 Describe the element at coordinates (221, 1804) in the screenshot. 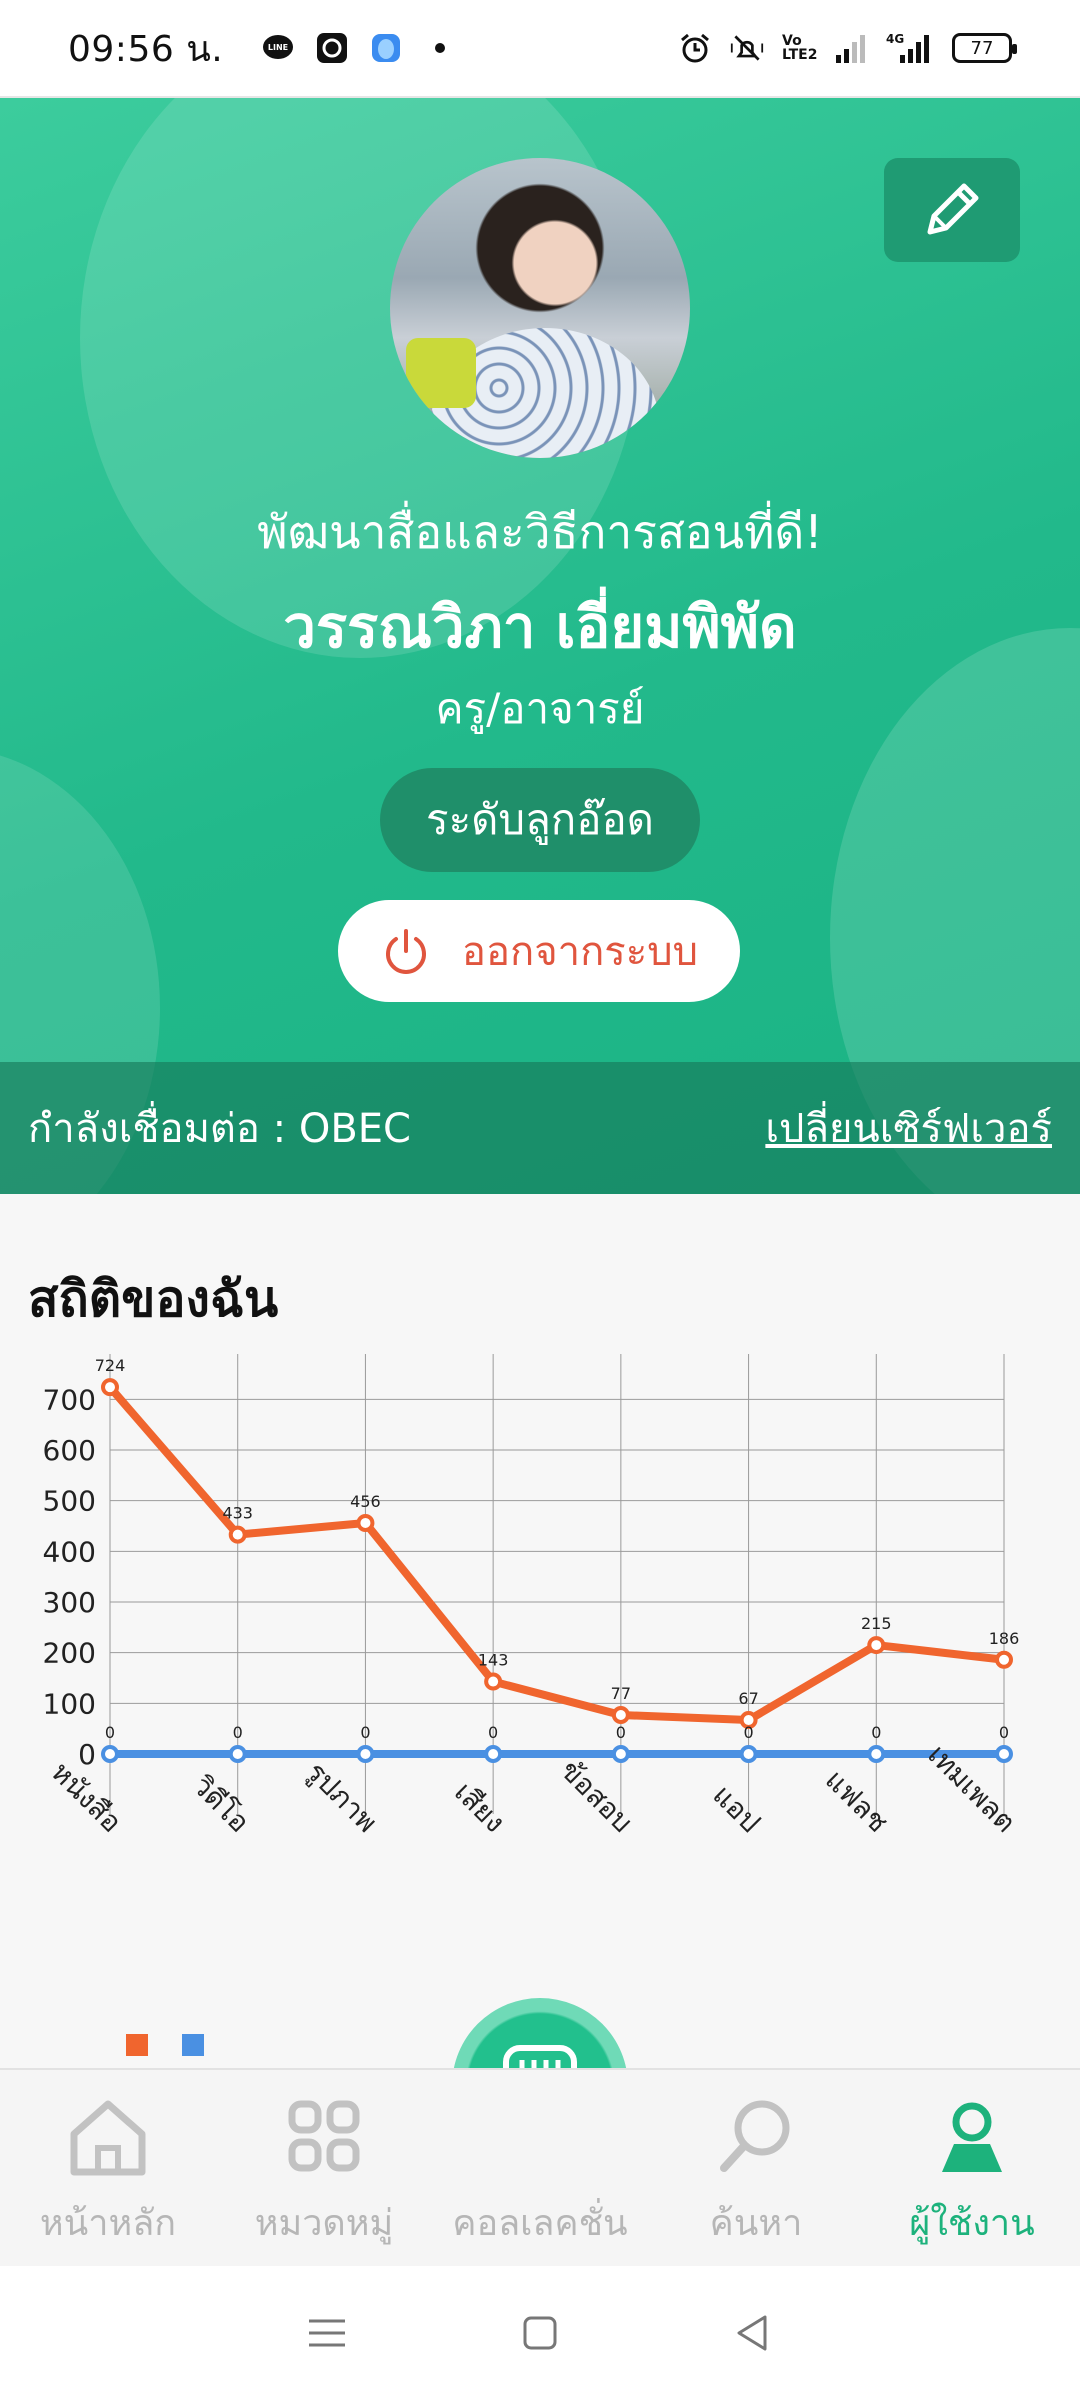

I see `x-tick-label: วิดีโอ` at that location.